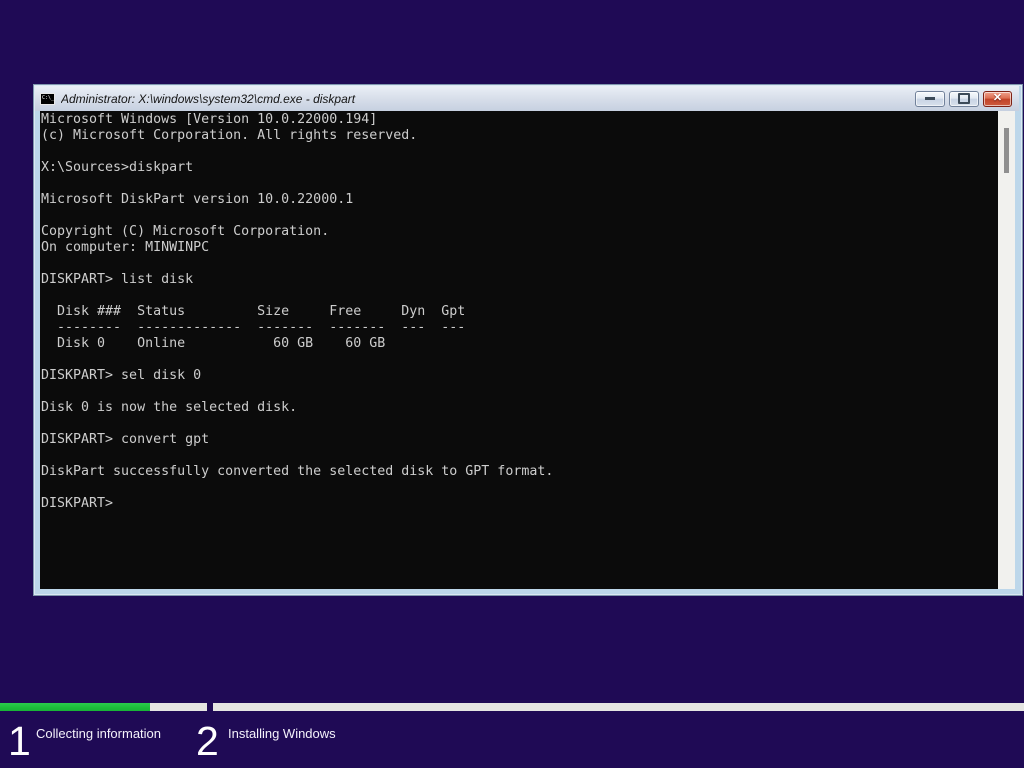  I want to click on scrollbar, so click(1006, 350).